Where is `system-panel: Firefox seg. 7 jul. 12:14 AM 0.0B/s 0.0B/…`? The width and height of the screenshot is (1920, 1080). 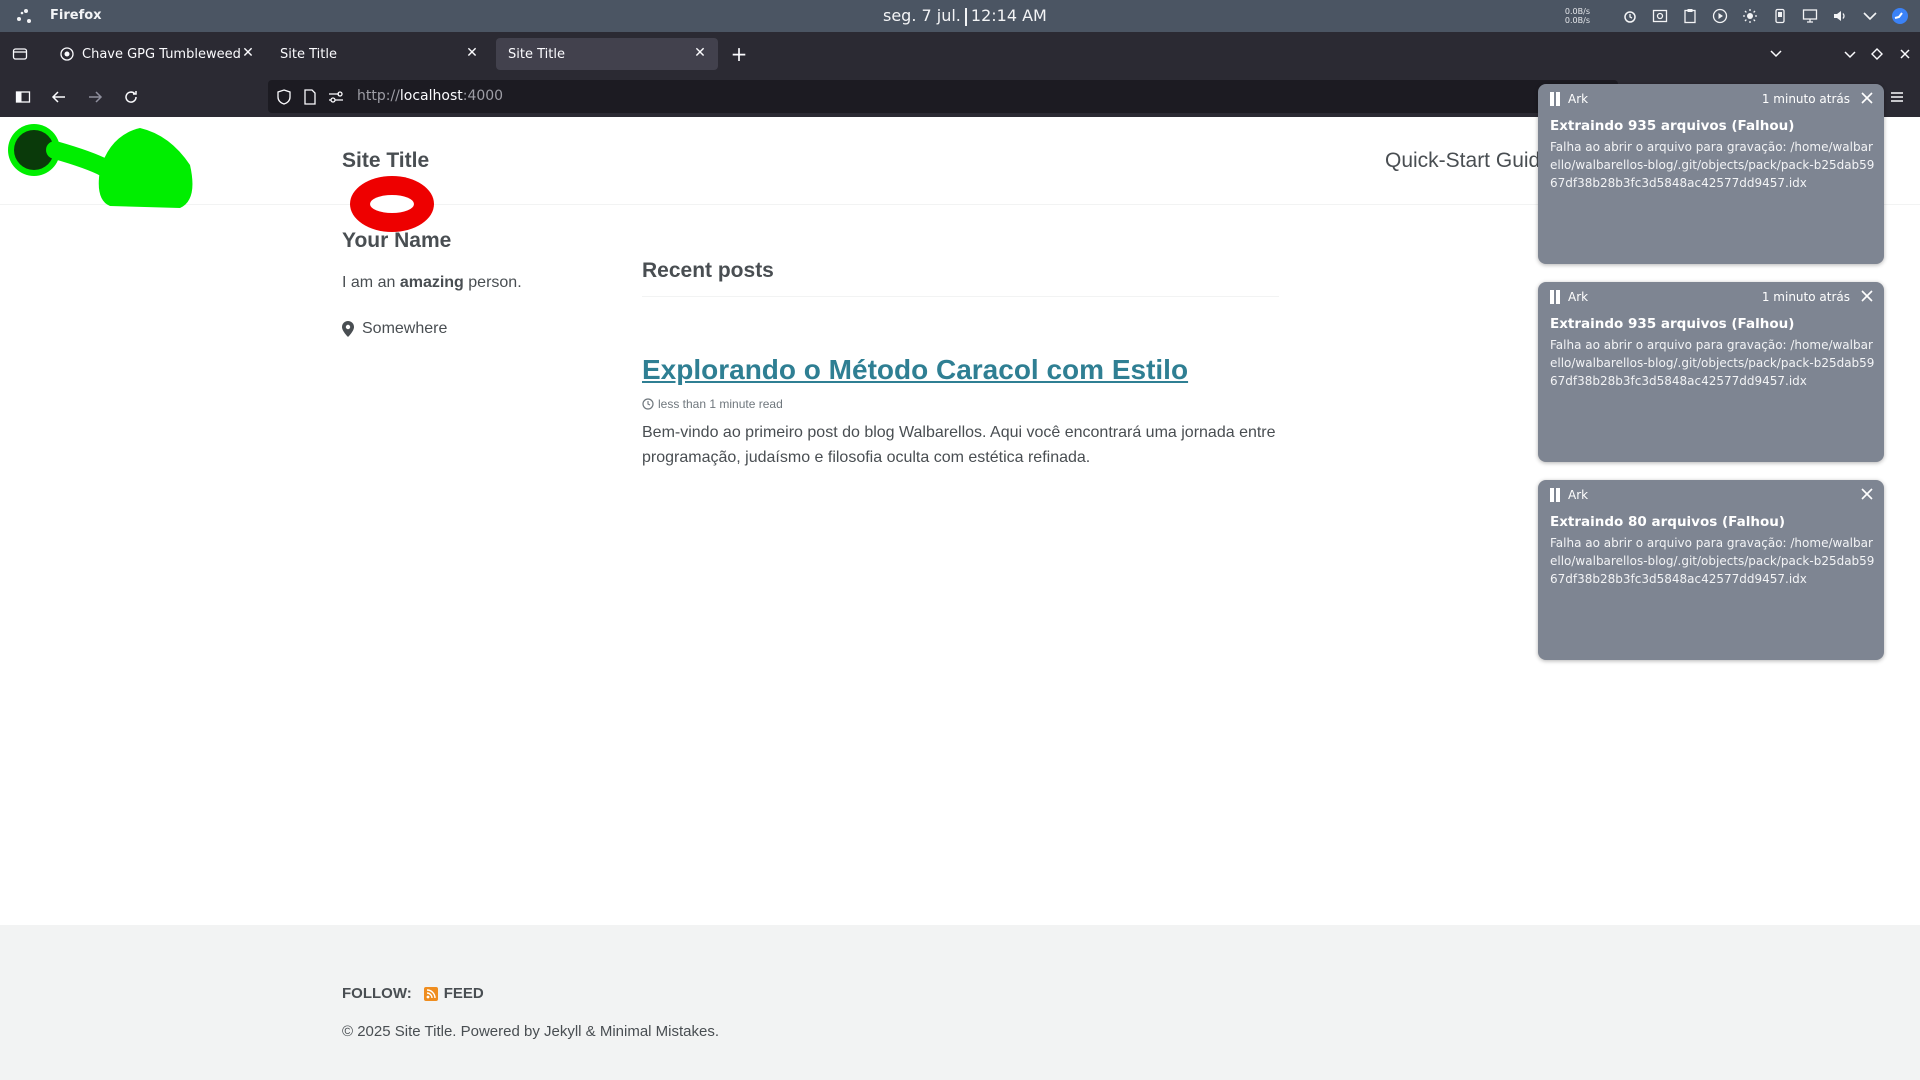 system-panel: Firefox seg. 7 jul. 12:14 AM 0.0B/s 0.0B/… is located at coordinates (960, 16).